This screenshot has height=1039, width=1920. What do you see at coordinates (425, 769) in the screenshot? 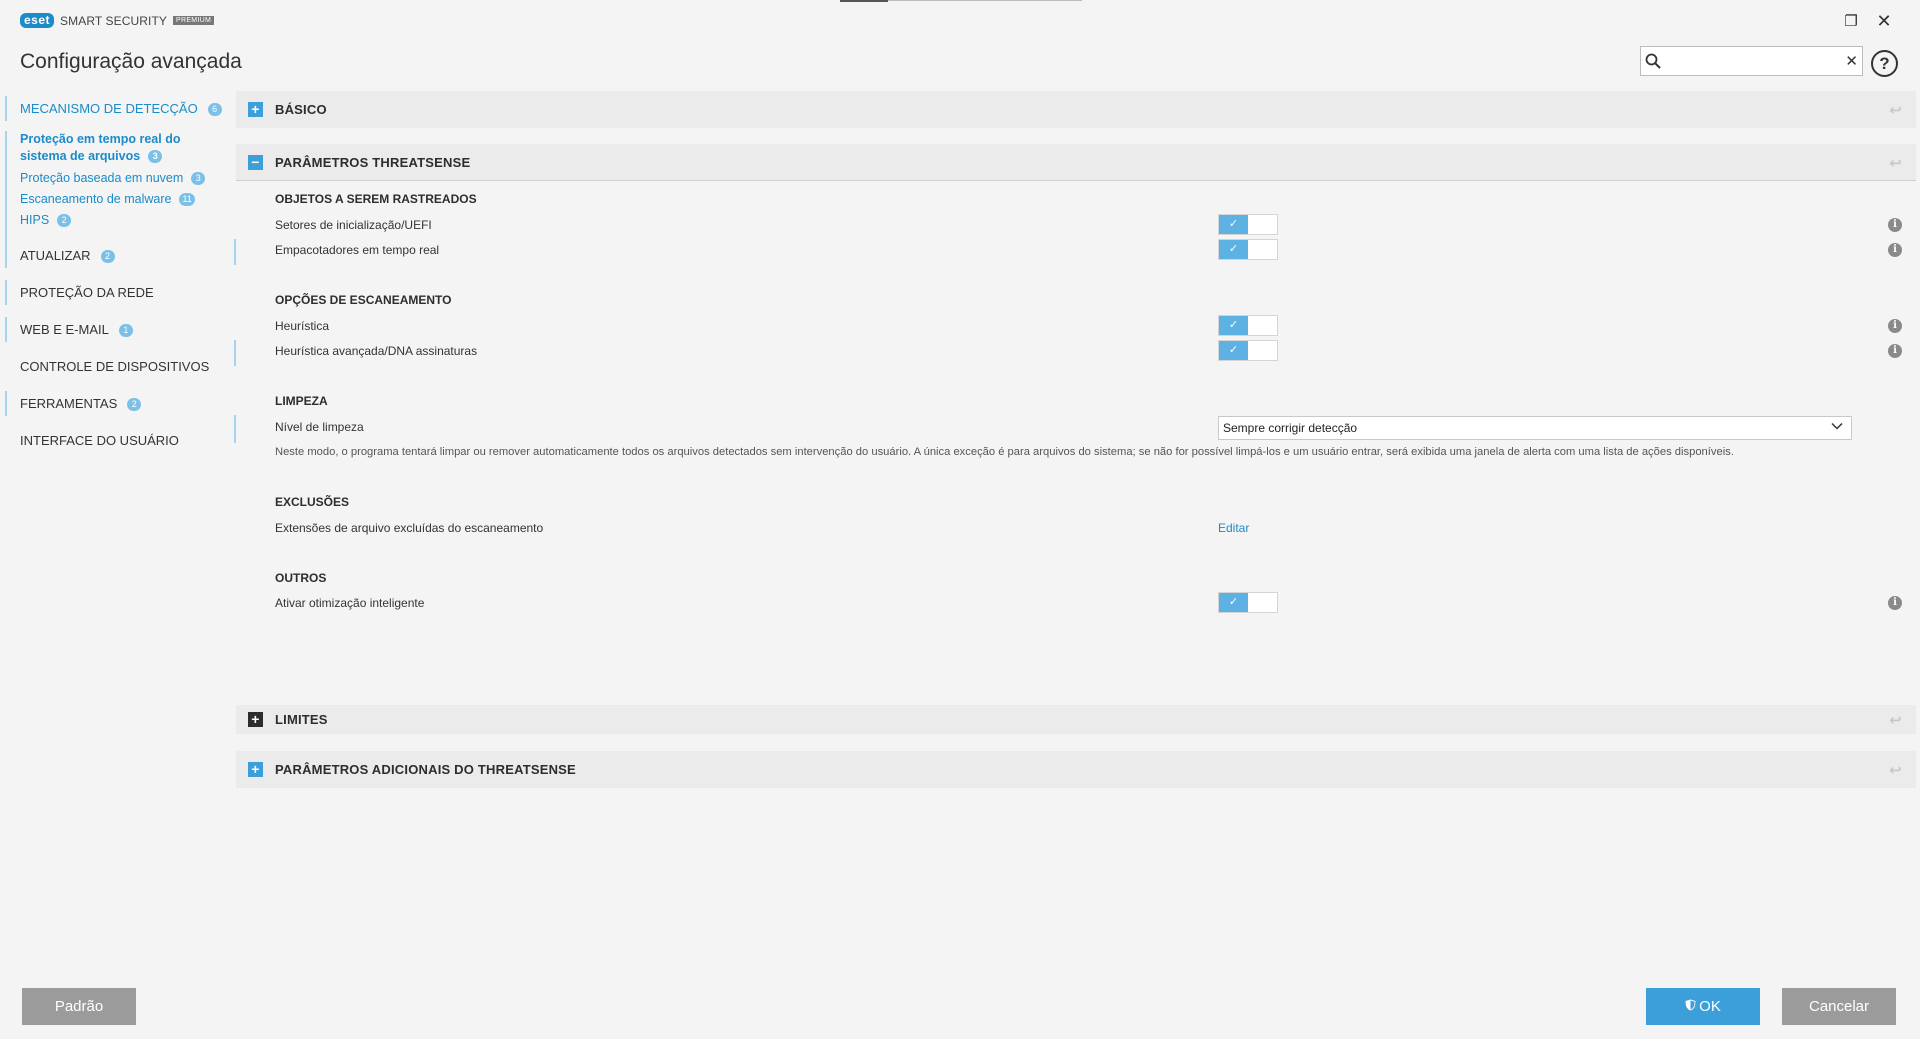
I see `section-title: PARÂMETROS ADICIONAIS DO THREATSENSE` at bounding box center [425, 769].